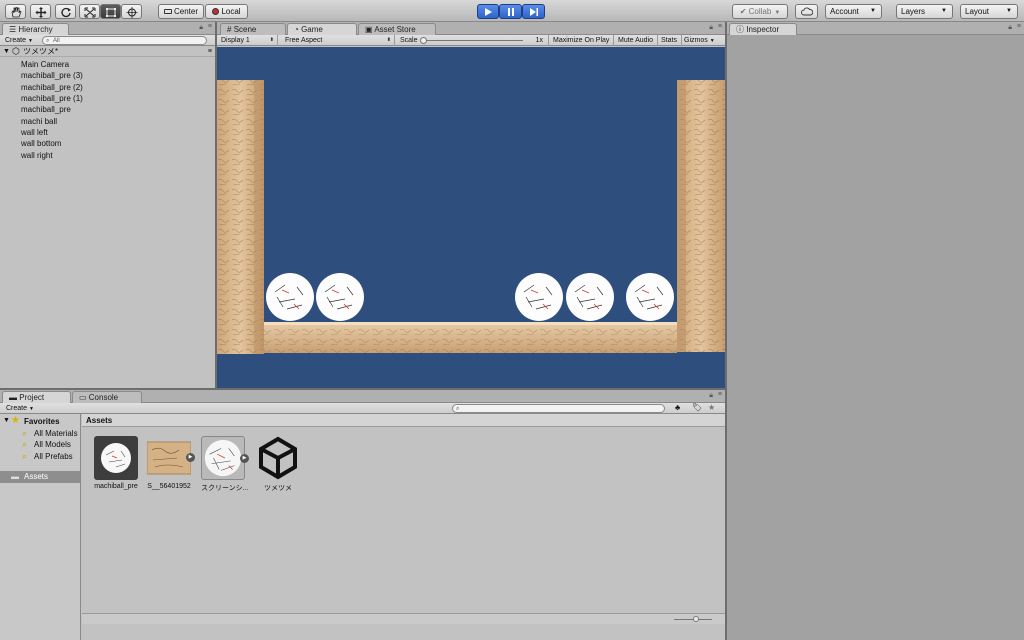 Image resolution: width=1024 pixels, height=640 pixels. I want to click on machi-ball, so click(290, 297).